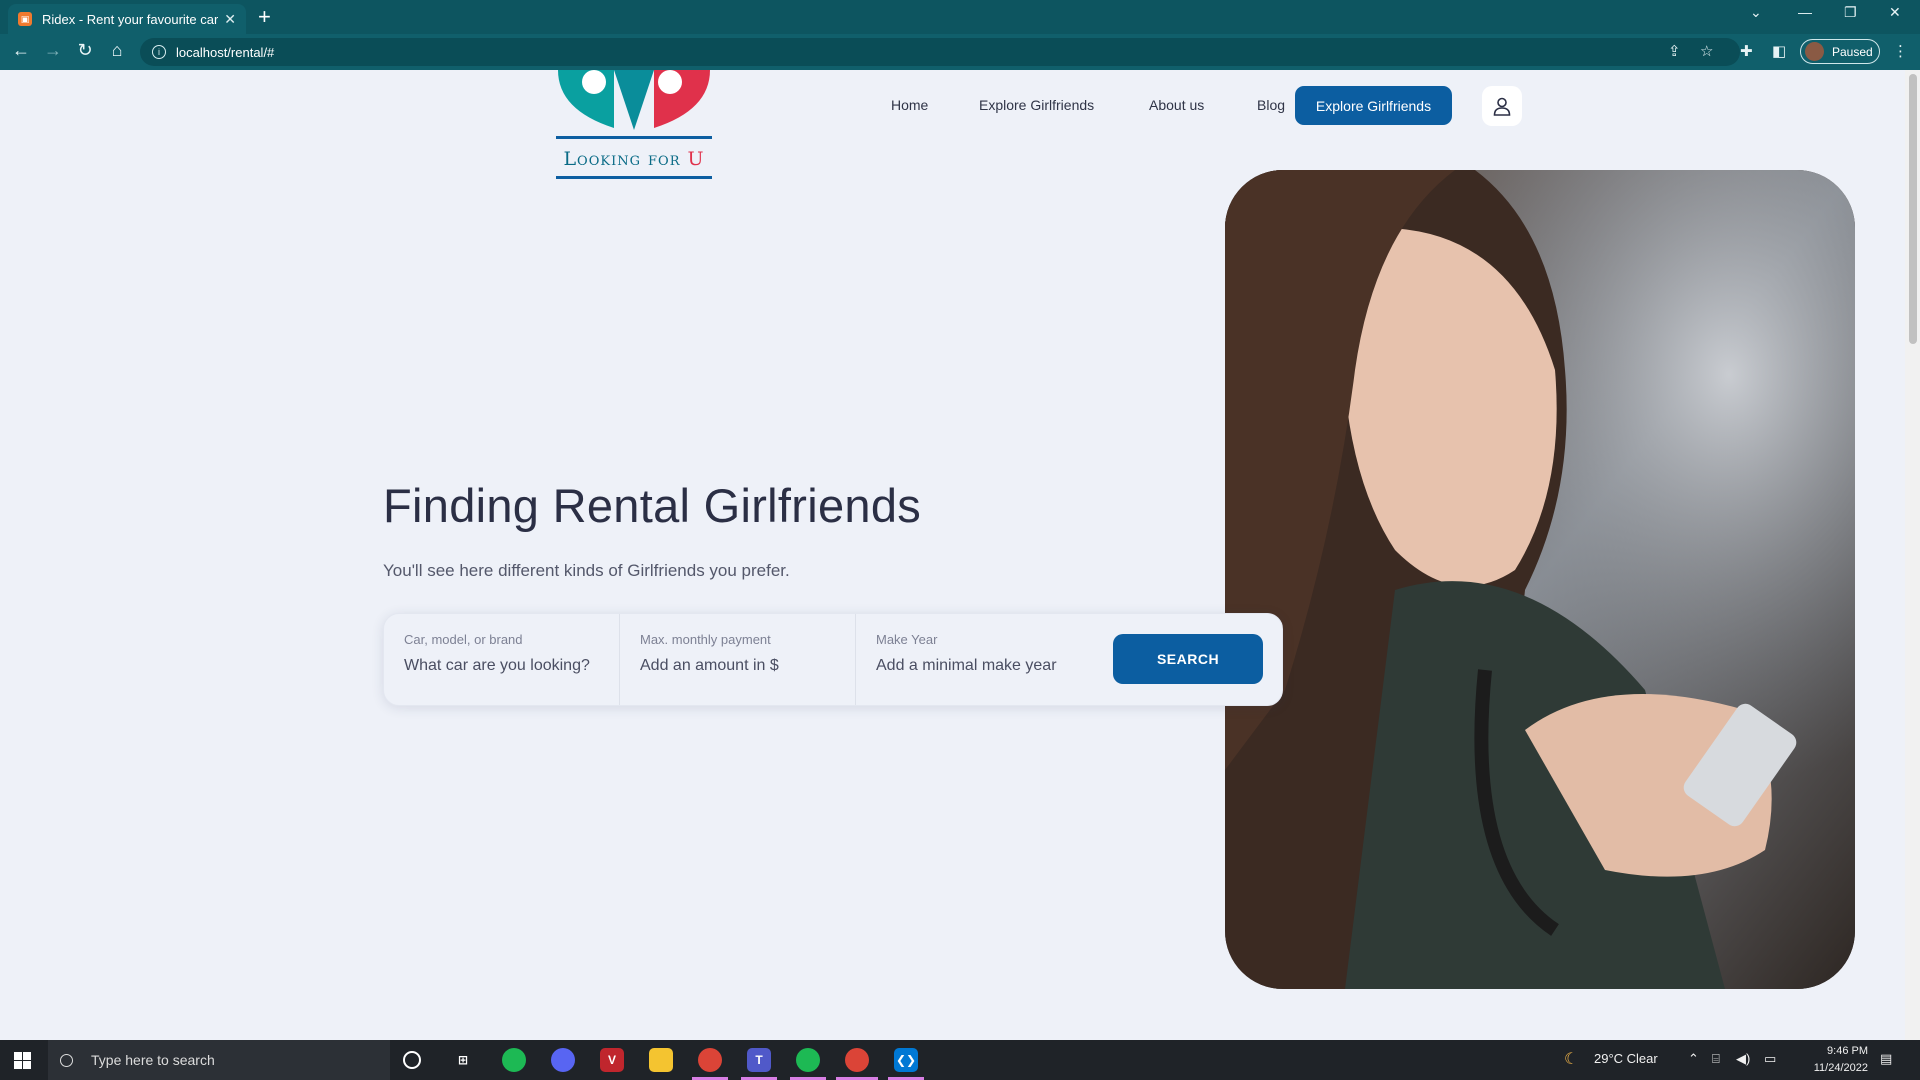 Image resolution: width=1920 pixels, height=1080 pixels. I want to click on profile-status: Paused, so click(1852, 51).